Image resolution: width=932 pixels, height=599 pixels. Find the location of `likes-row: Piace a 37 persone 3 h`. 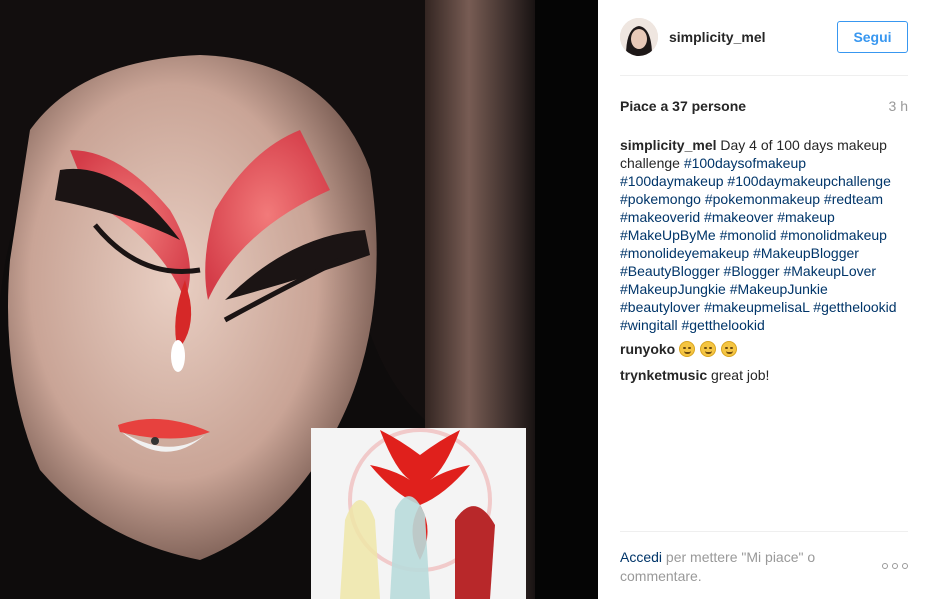

likes-row: Piace a 37 persone 3 h is located at coordinates (764, 107).